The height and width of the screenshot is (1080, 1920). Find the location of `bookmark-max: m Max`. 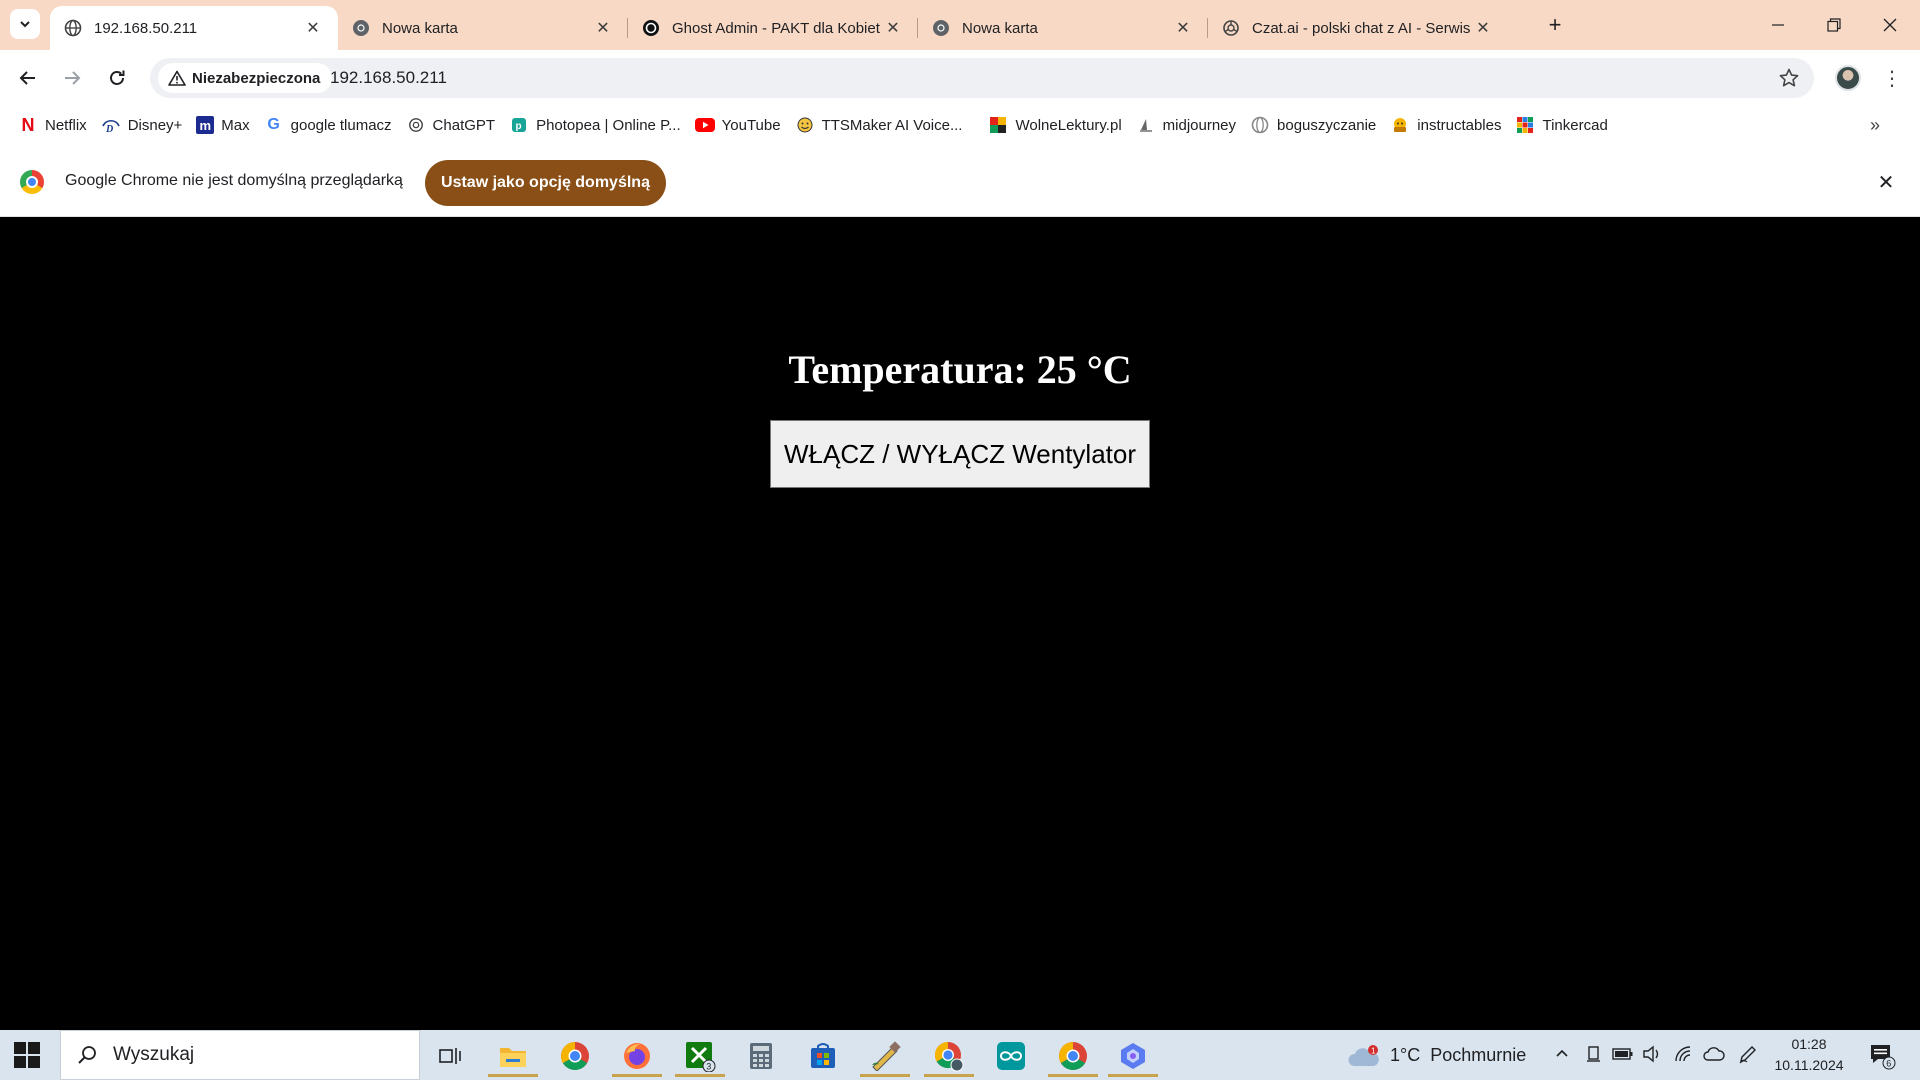

bookmark-max: m Max is located at coordinates (224, 125).